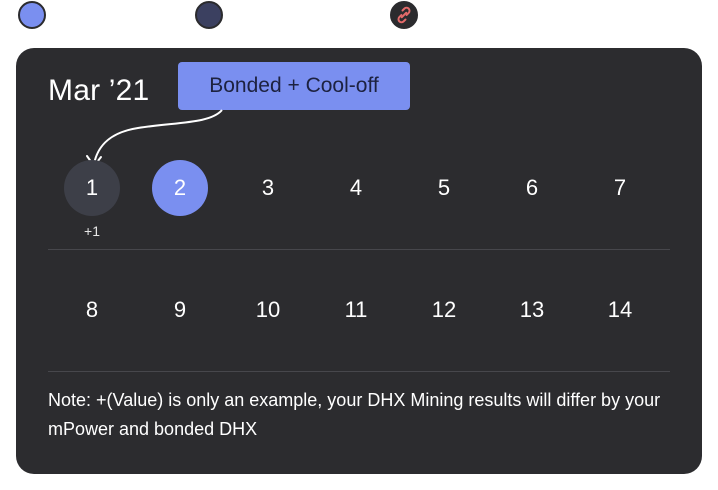  What do you see at coordinates (294, 86) in the screenshot?
I see `bonded-cool-off-tooltip: Bonded + Cool-off` at bounding box center [294, 86].